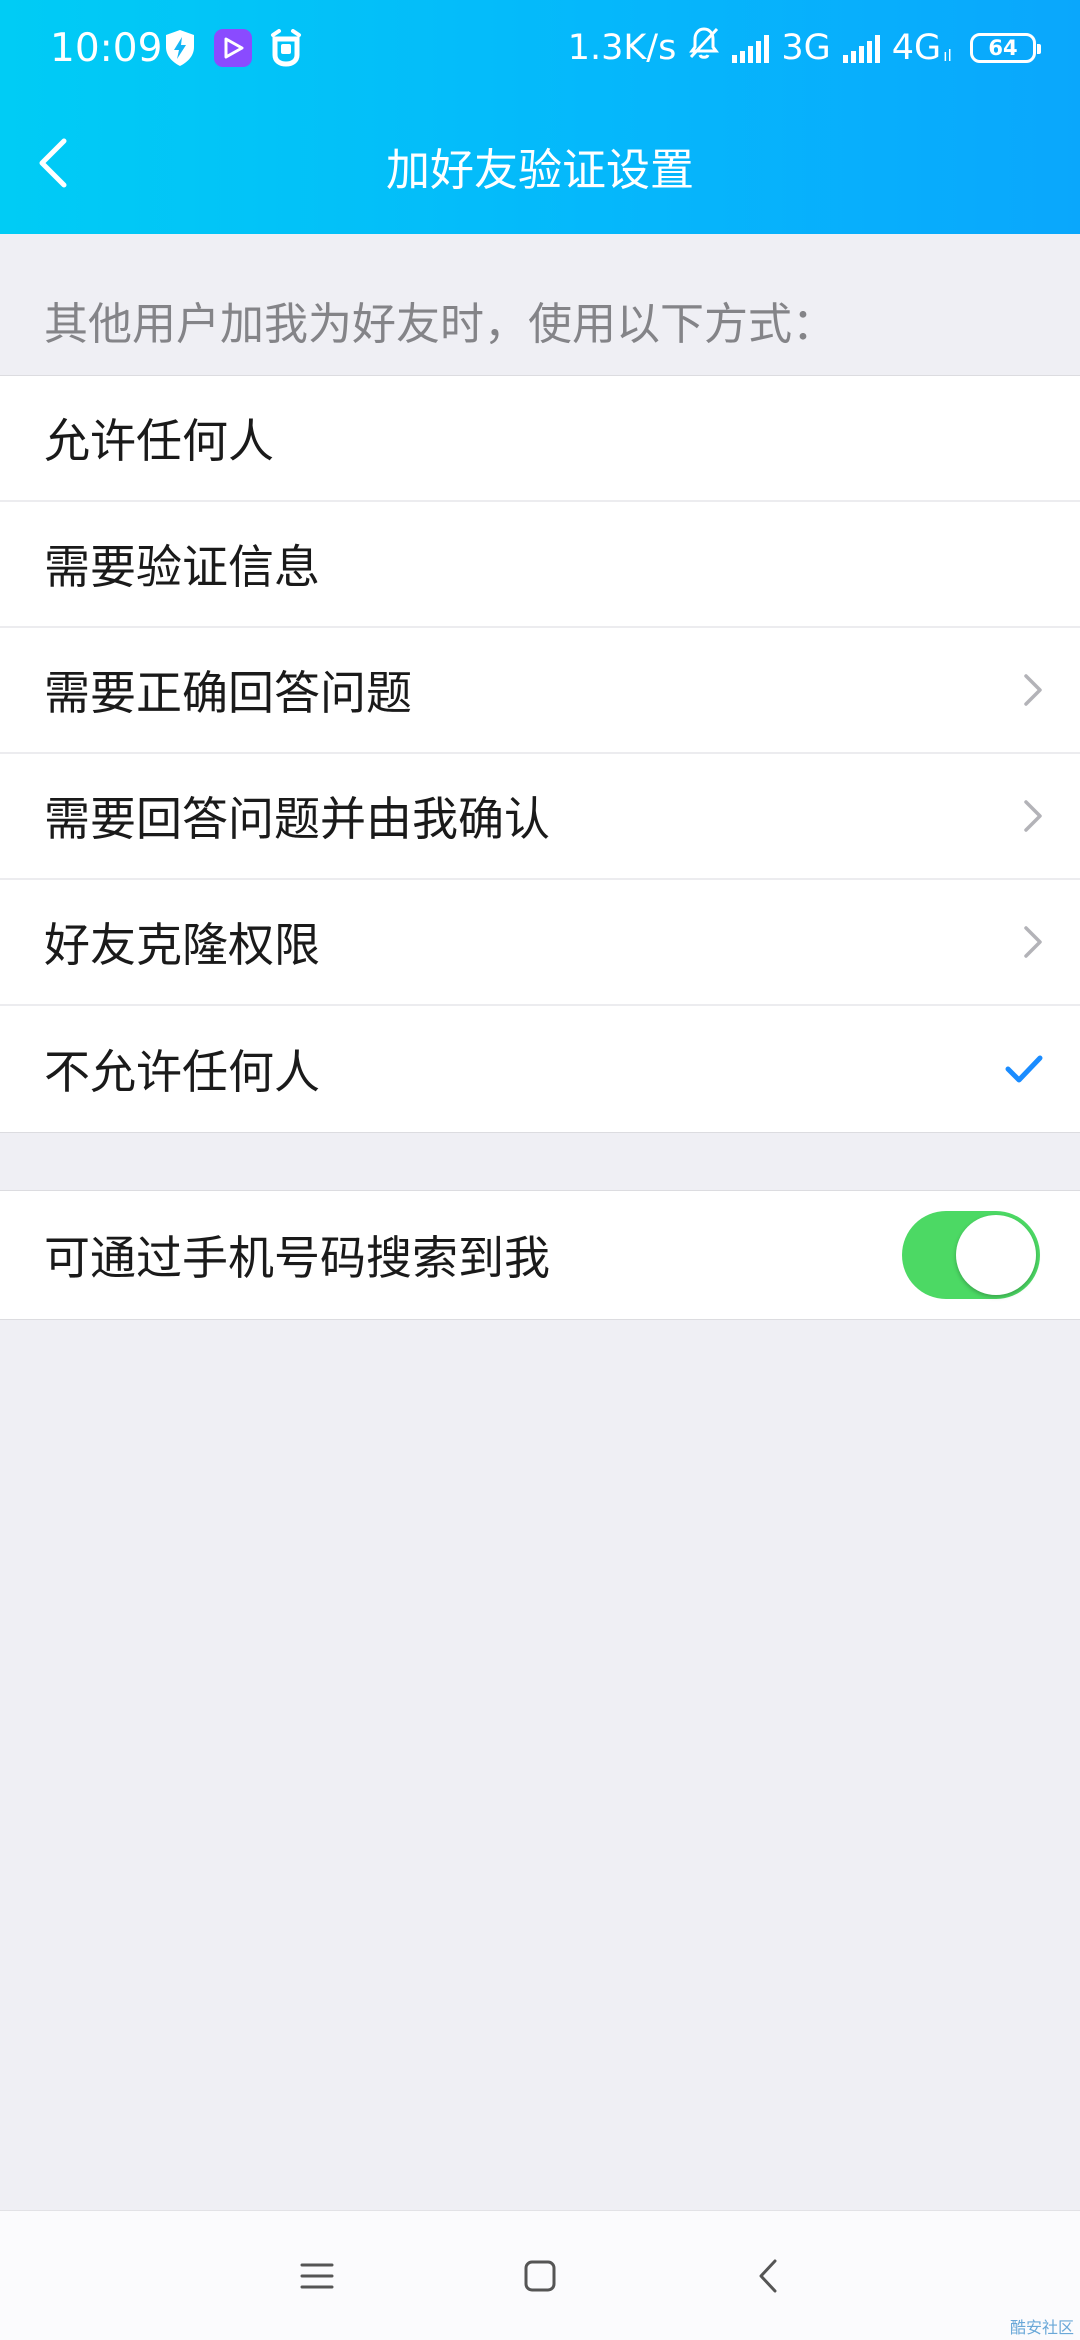  What do you see at coordinates (540, 170) in the screenshot?
I see `page-title: 加好友验证设置` at bounding box center [540, 170].